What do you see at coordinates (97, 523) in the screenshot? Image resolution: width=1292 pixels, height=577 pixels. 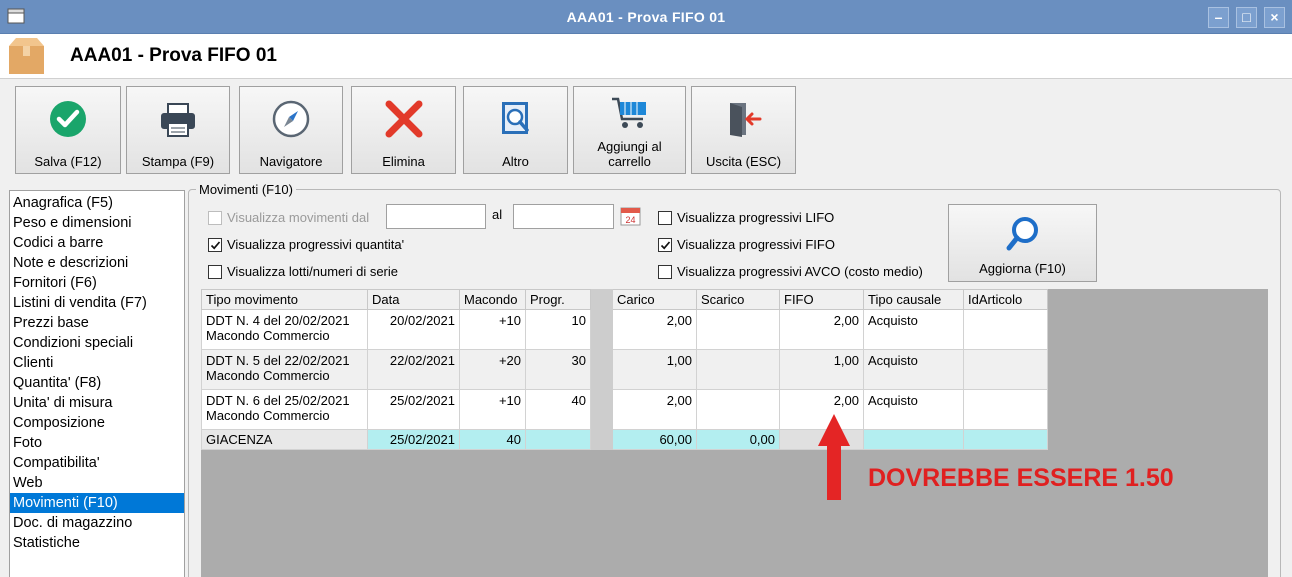 I see `nav-item-doc-magazzino: Doc. di magazzino` at bounding box center [97, 523].